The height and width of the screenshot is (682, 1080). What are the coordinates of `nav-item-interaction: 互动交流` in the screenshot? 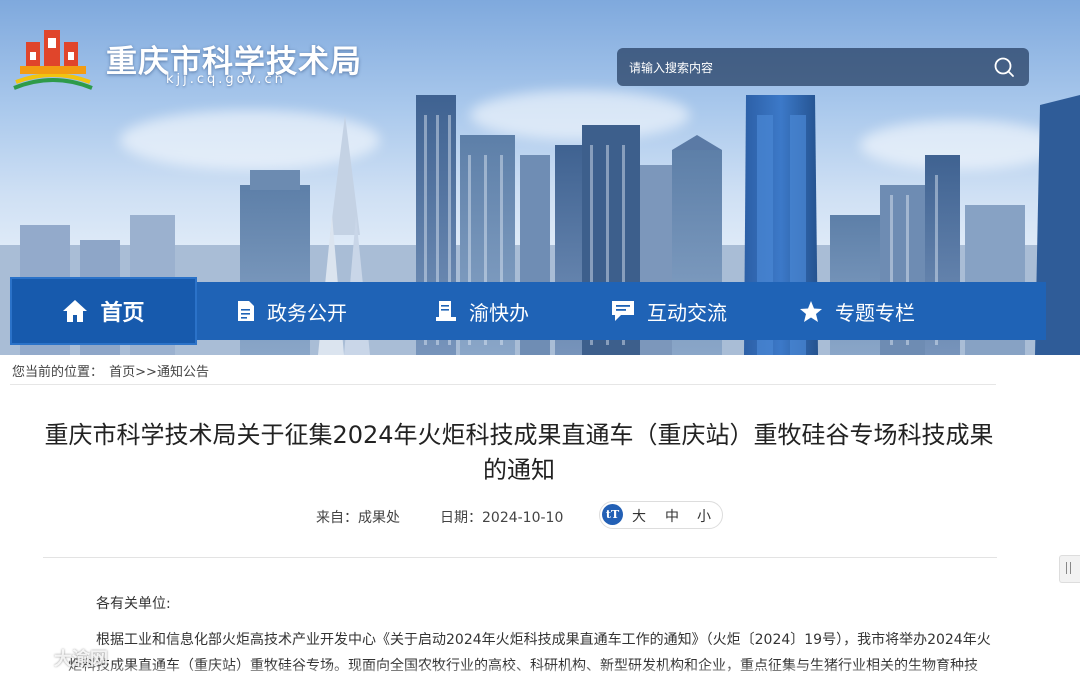 It's located at (669, 311).